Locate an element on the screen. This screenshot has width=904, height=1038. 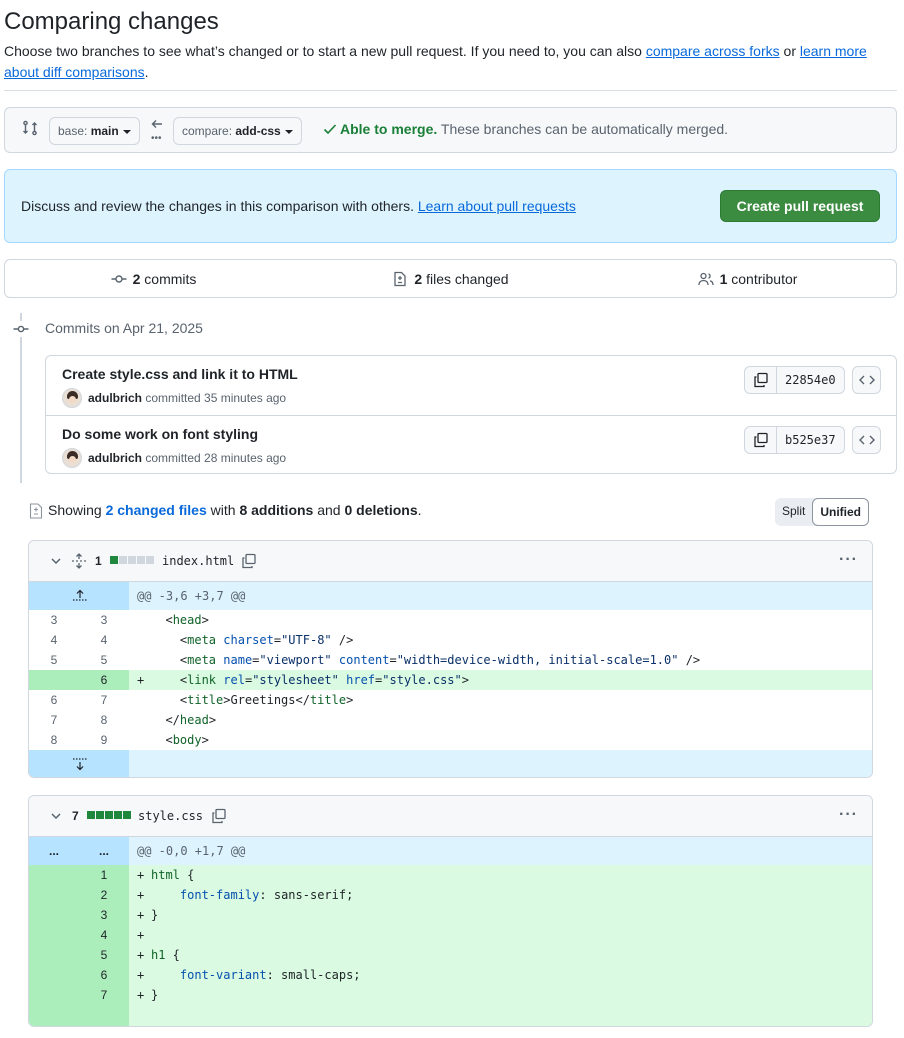
diff-view-toggle: Split Unified is located at coordinates (822, 512).